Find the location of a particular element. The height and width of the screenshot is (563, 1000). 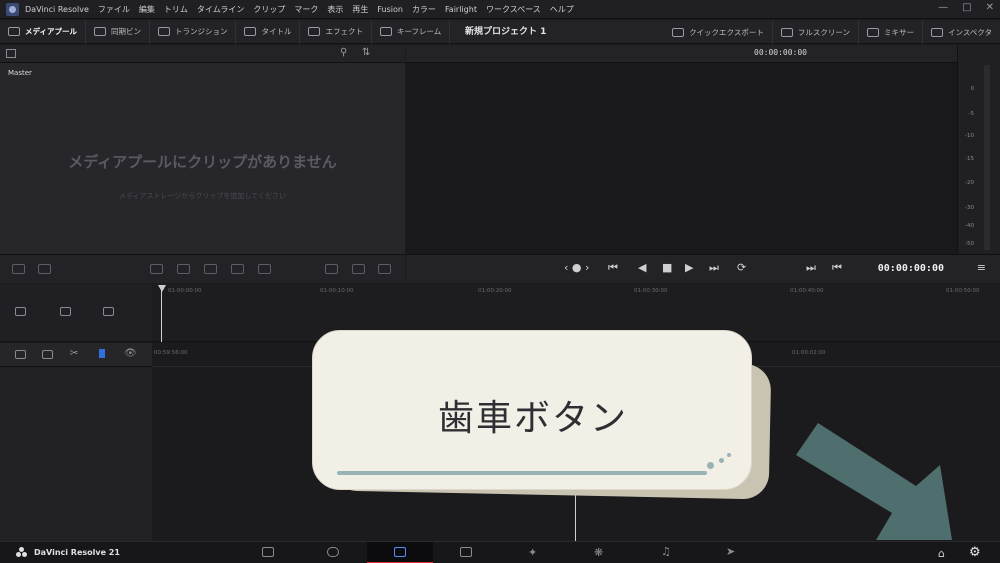

callout-dot is located at coordinates (710, 465).